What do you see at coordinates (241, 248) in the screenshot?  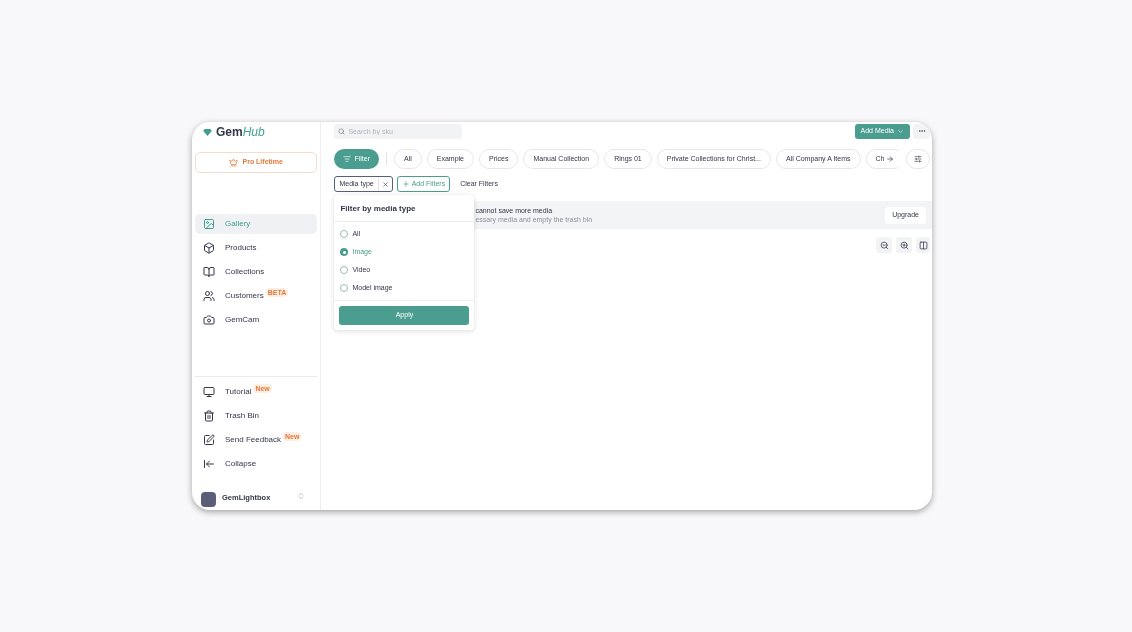 I see `nav-label: Products` at bounding box center [241, 248].